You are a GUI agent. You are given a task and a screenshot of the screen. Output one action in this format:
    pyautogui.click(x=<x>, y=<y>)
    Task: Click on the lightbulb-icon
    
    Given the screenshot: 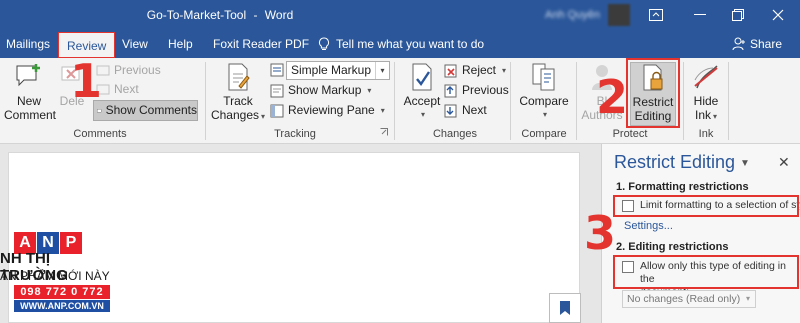 What is the action you would take?
    pyautogui.click(x=324, y=43)
    